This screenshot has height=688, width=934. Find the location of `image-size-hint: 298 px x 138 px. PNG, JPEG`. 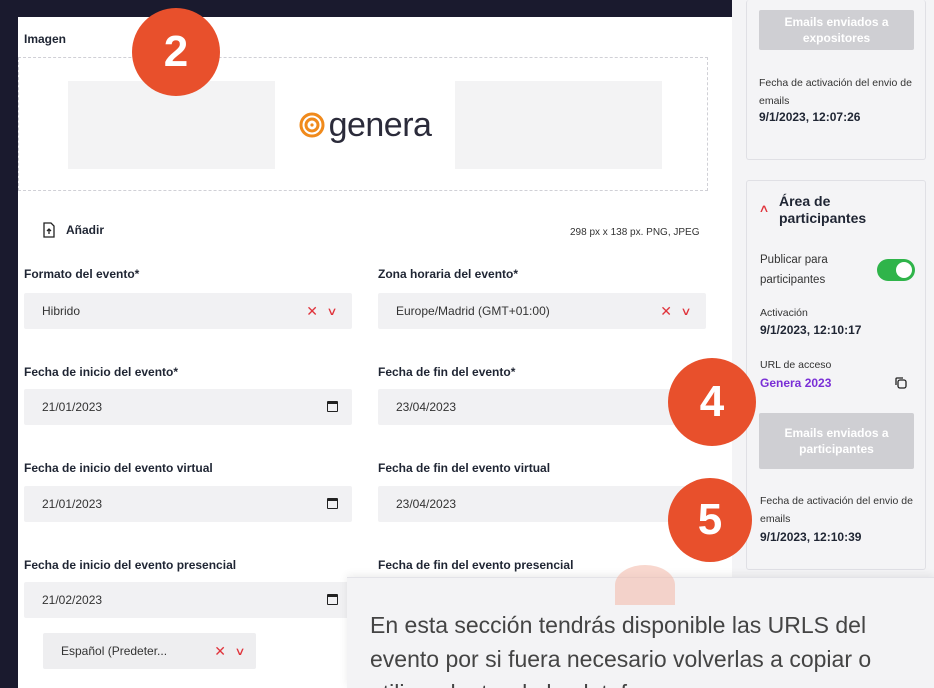

image-size-hint: 298 px x 138 px. PNG, JPEG is located at coordinates (635, 232).